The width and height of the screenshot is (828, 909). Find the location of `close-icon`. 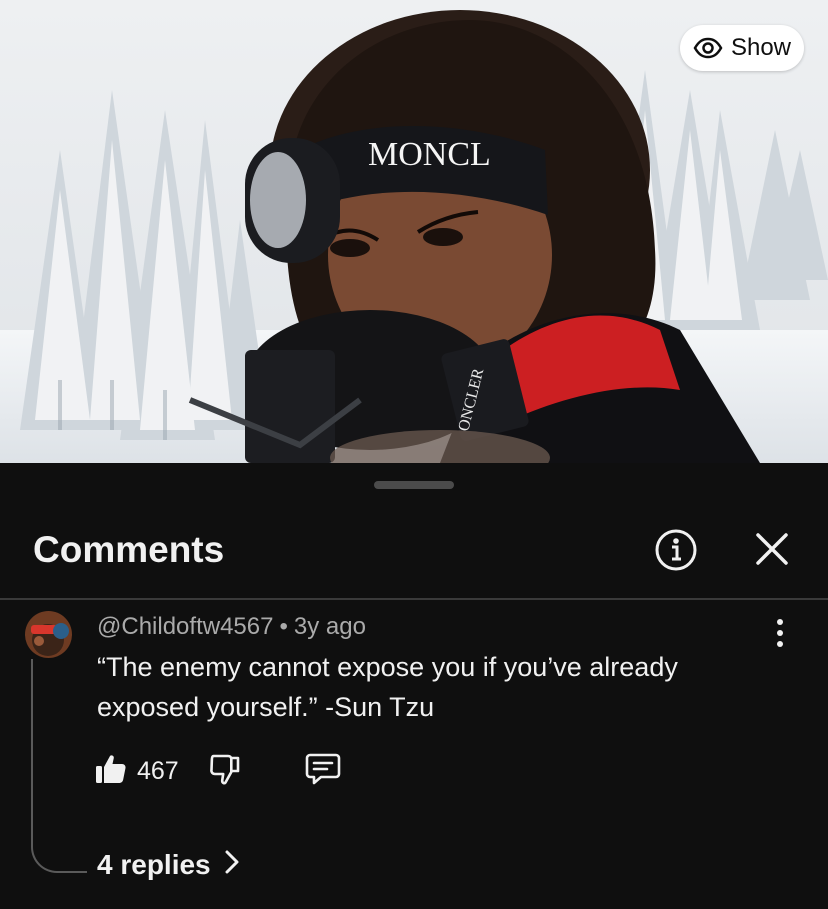

close-icon is located at coordinates (772, 549).